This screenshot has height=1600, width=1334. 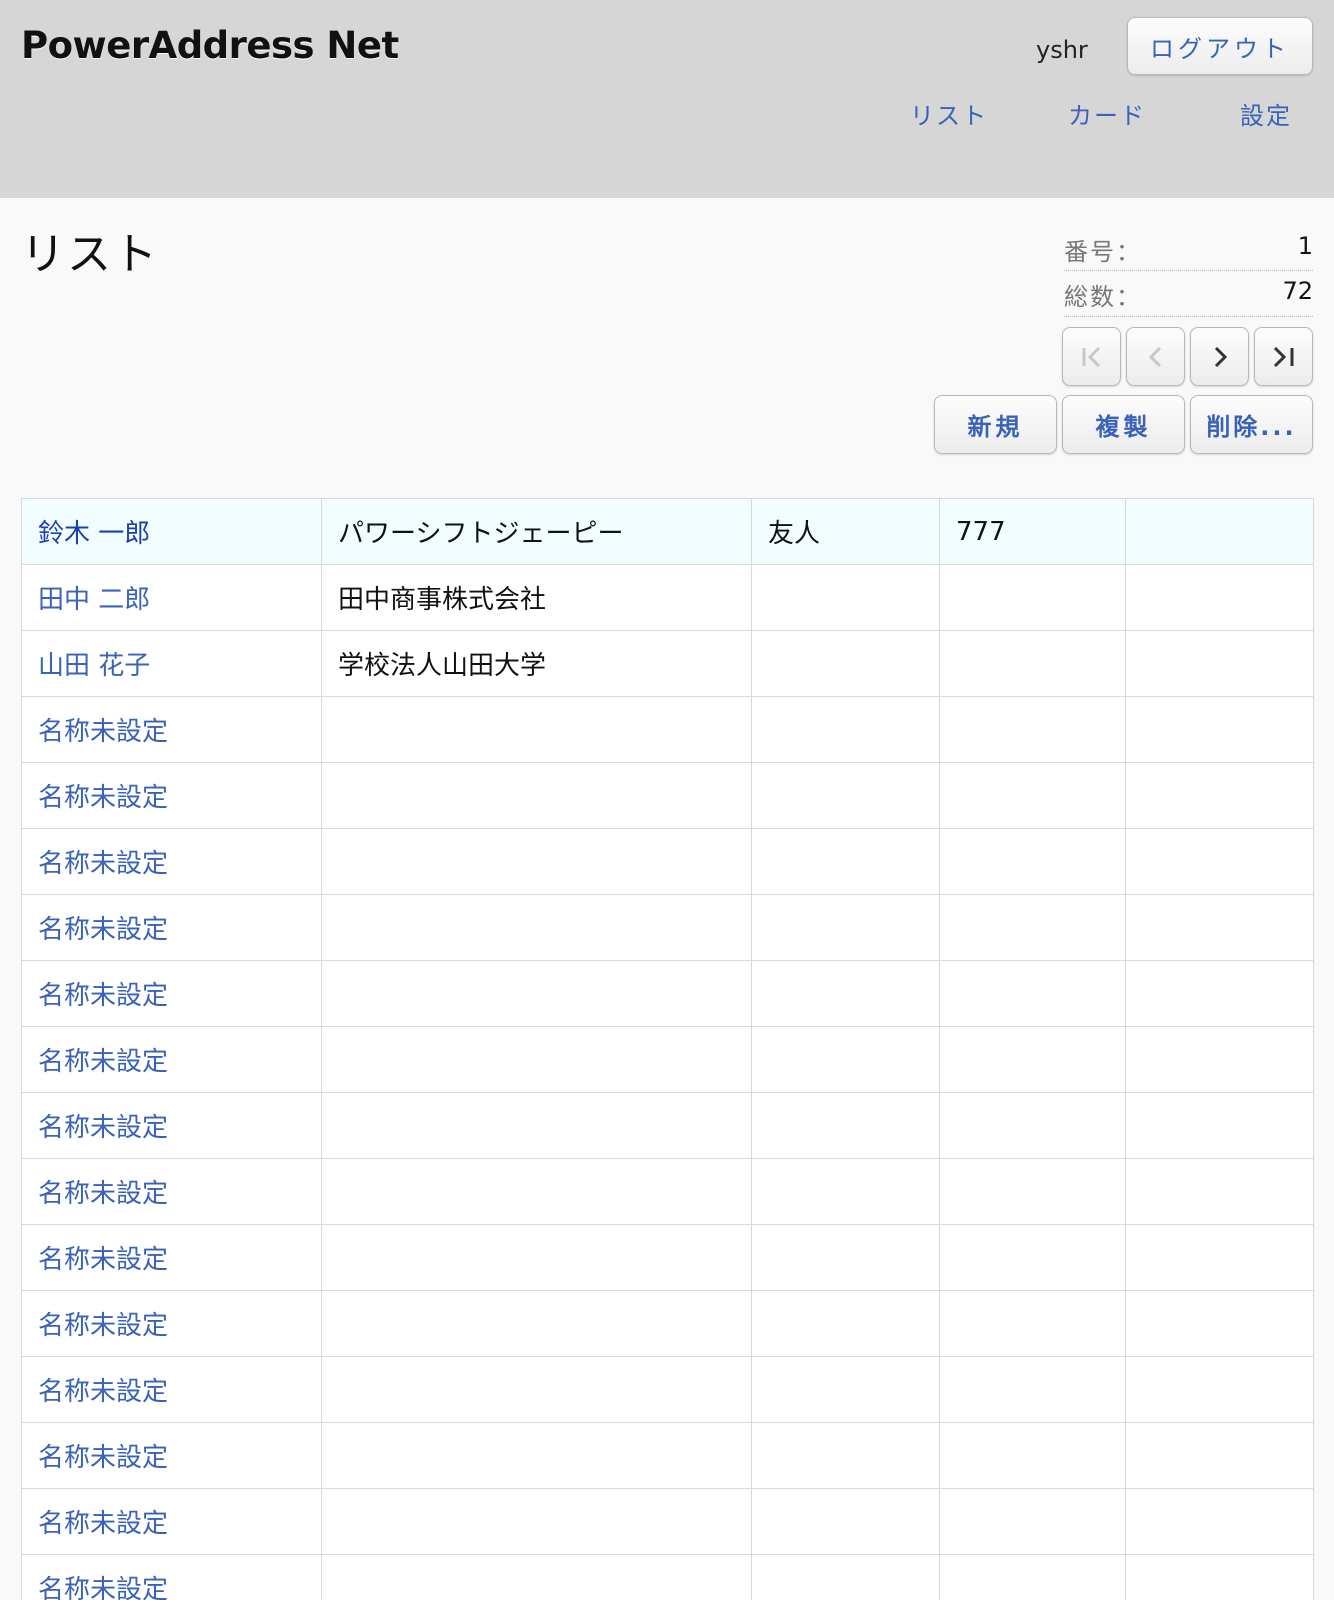 I want to click on first-page-icon, so click(x=1091, y=356).